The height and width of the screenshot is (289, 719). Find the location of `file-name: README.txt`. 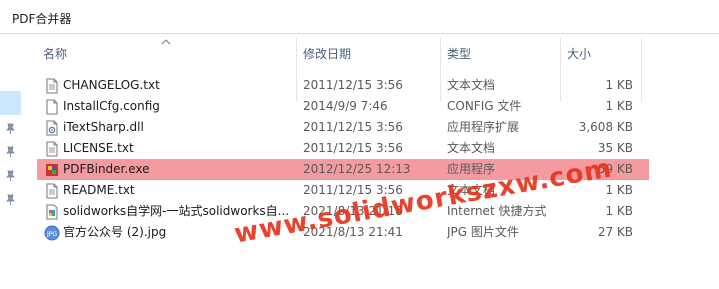

file-name: README.txt is located at coordinates (99, 190).